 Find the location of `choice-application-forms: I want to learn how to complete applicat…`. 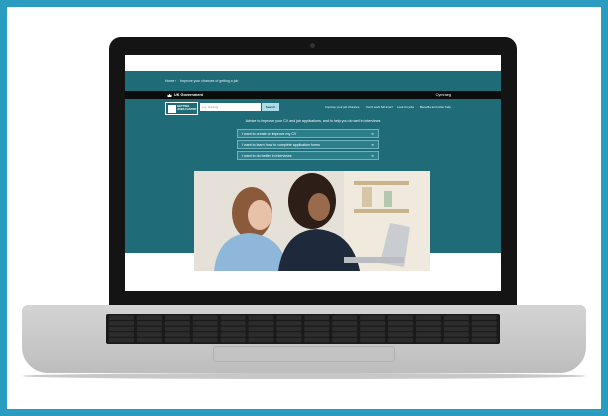

choice-application-forms: I want to learn how to complete applicat… is located at coordinates (308, 144).